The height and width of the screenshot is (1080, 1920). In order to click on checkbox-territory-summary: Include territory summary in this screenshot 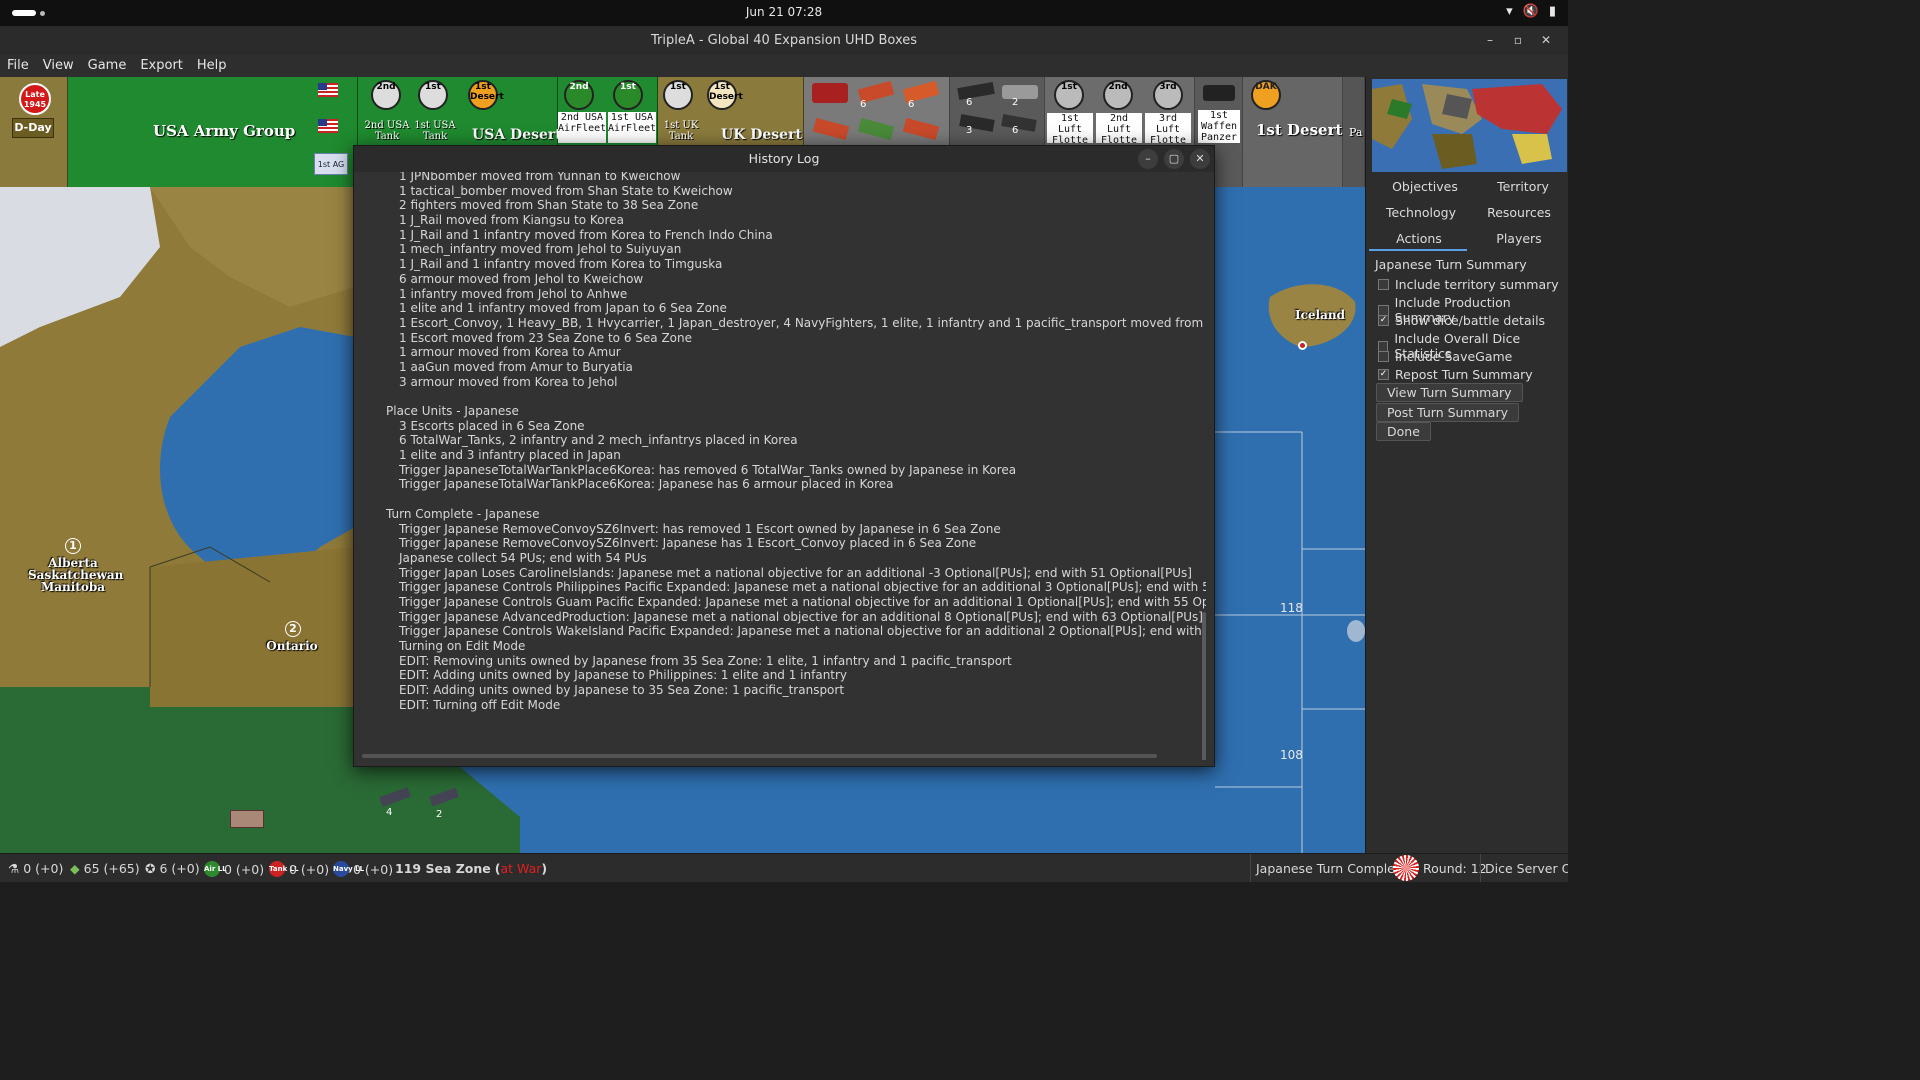, I will do `click(1468, 284)`.